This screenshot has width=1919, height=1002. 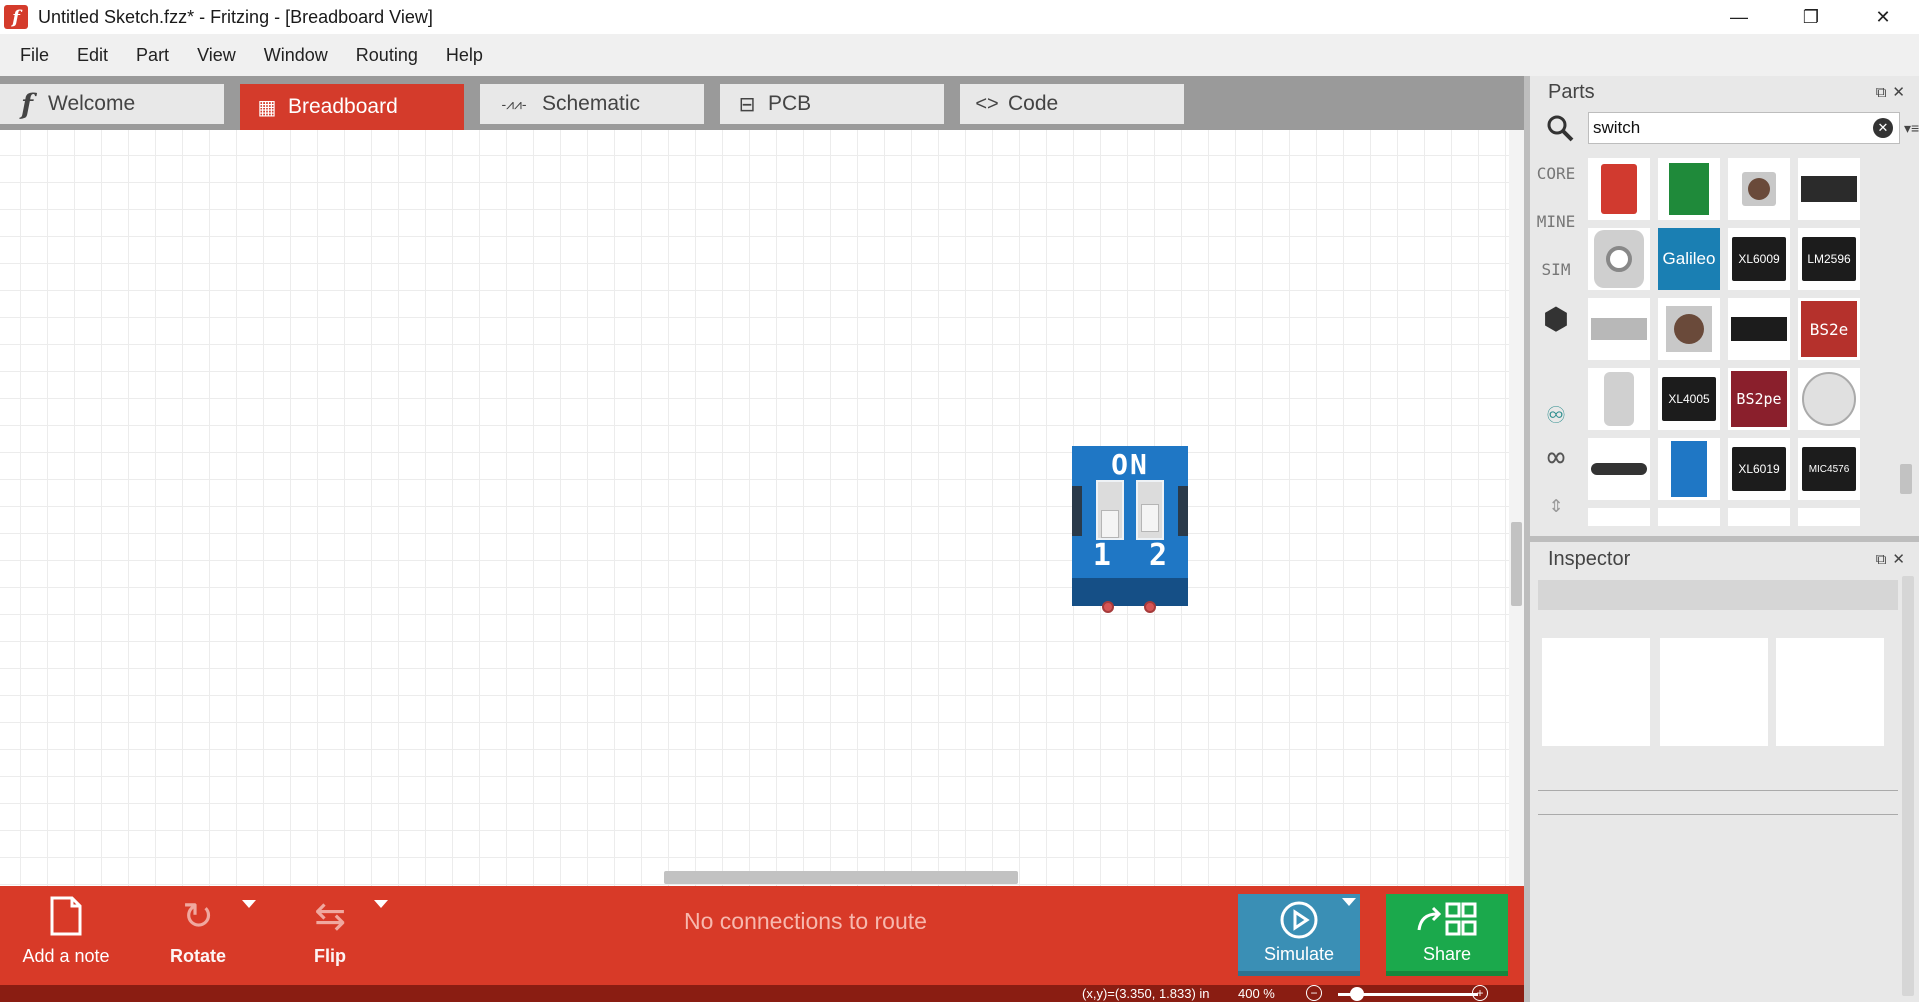 What do you see at coordinates (1759, 329) in the screenshot?
I see `part-toggle-switch` at bounding box center [1759, 329].